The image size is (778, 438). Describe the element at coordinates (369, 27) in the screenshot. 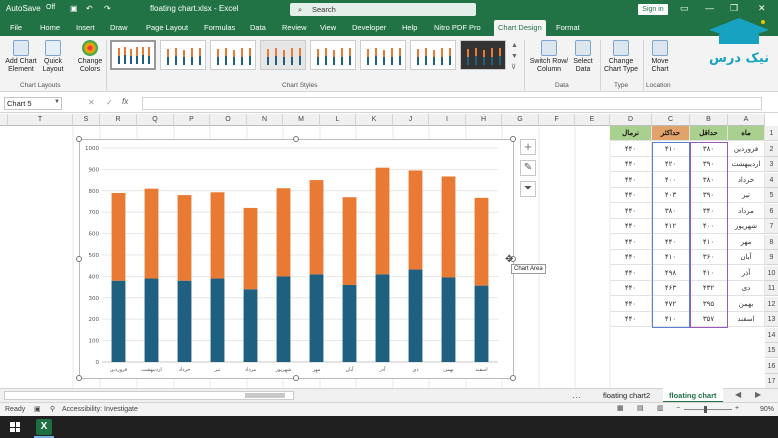

I see `tab-developer: Developer` at that location.